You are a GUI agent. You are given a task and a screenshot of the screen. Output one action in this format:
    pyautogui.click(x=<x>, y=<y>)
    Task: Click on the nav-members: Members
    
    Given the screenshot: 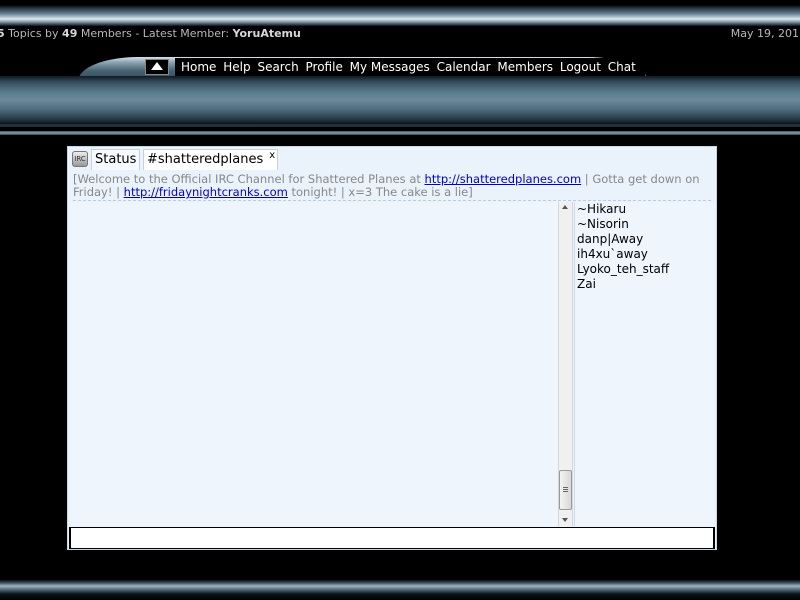 What is the action you would take?
    pyautogui.click(x=525, y=67)
    